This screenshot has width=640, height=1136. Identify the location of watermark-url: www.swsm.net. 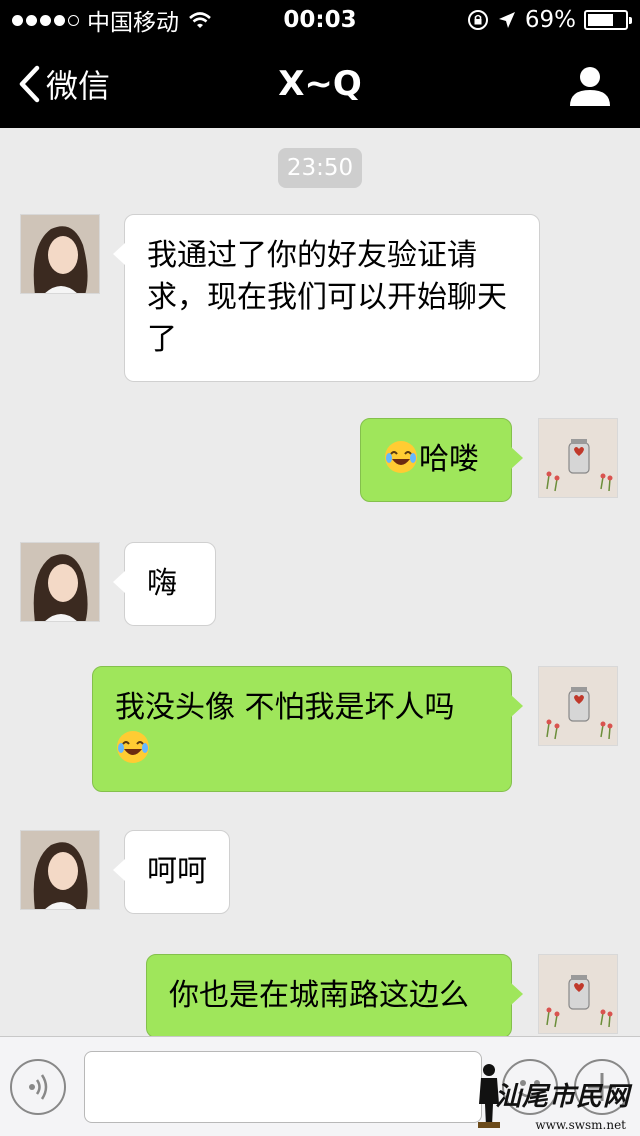
(580, 1125).